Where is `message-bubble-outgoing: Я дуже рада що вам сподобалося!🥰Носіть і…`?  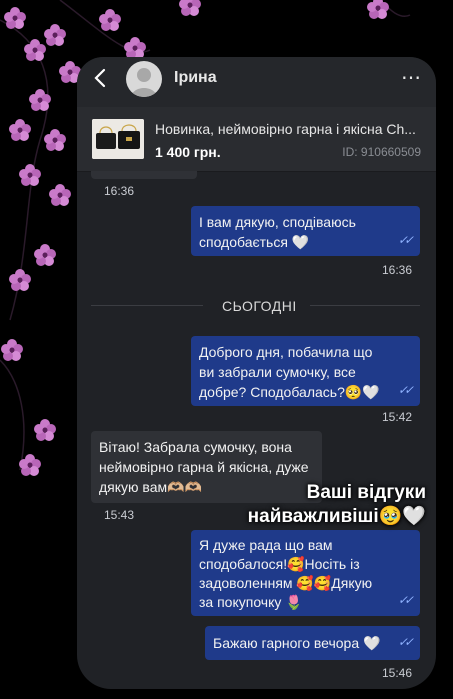
message-bubble-outgoing: Я дуже рада що вам сподобалося!🥰Носіть і… is located at coordinates (305, 573).